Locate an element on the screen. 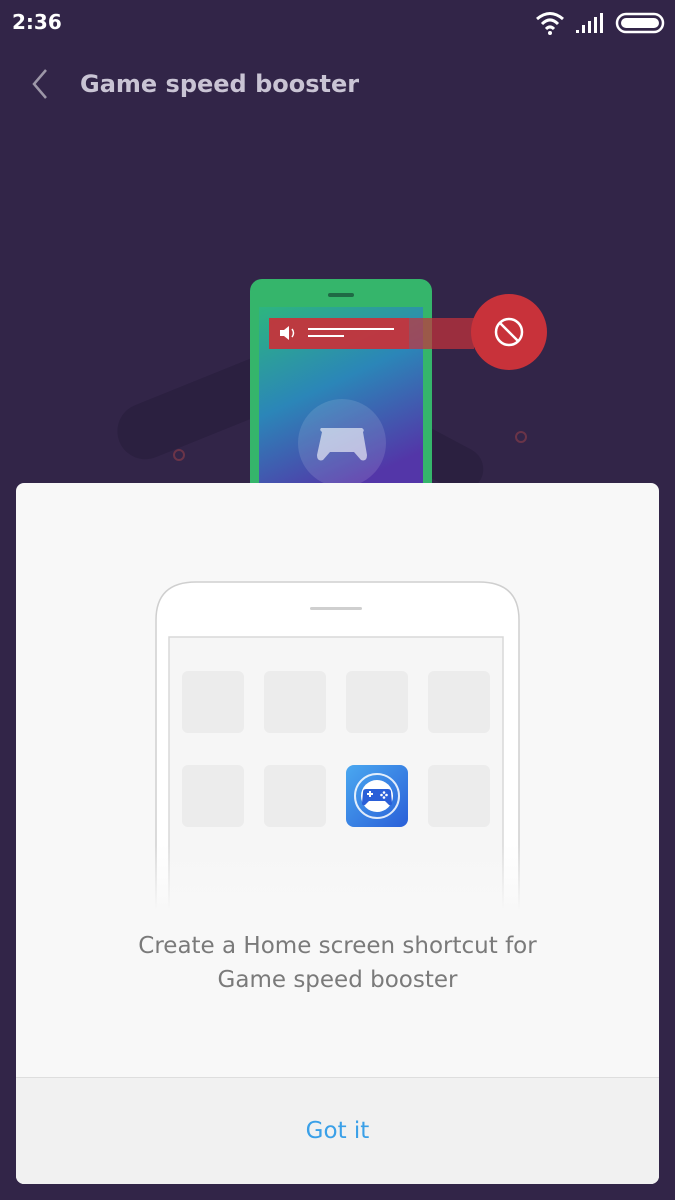 The image size is (675, 1200). signal-icon is located at coordinates (589, 23).